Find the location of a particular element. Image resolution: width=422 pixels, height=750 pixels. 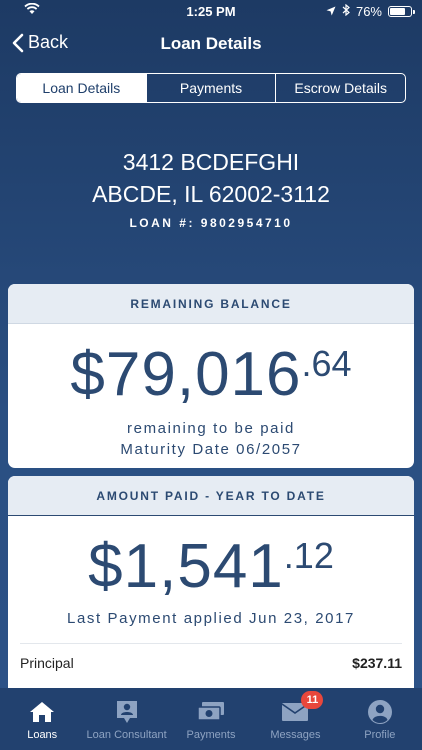

payments-icon is located at coordinates (211, 712).